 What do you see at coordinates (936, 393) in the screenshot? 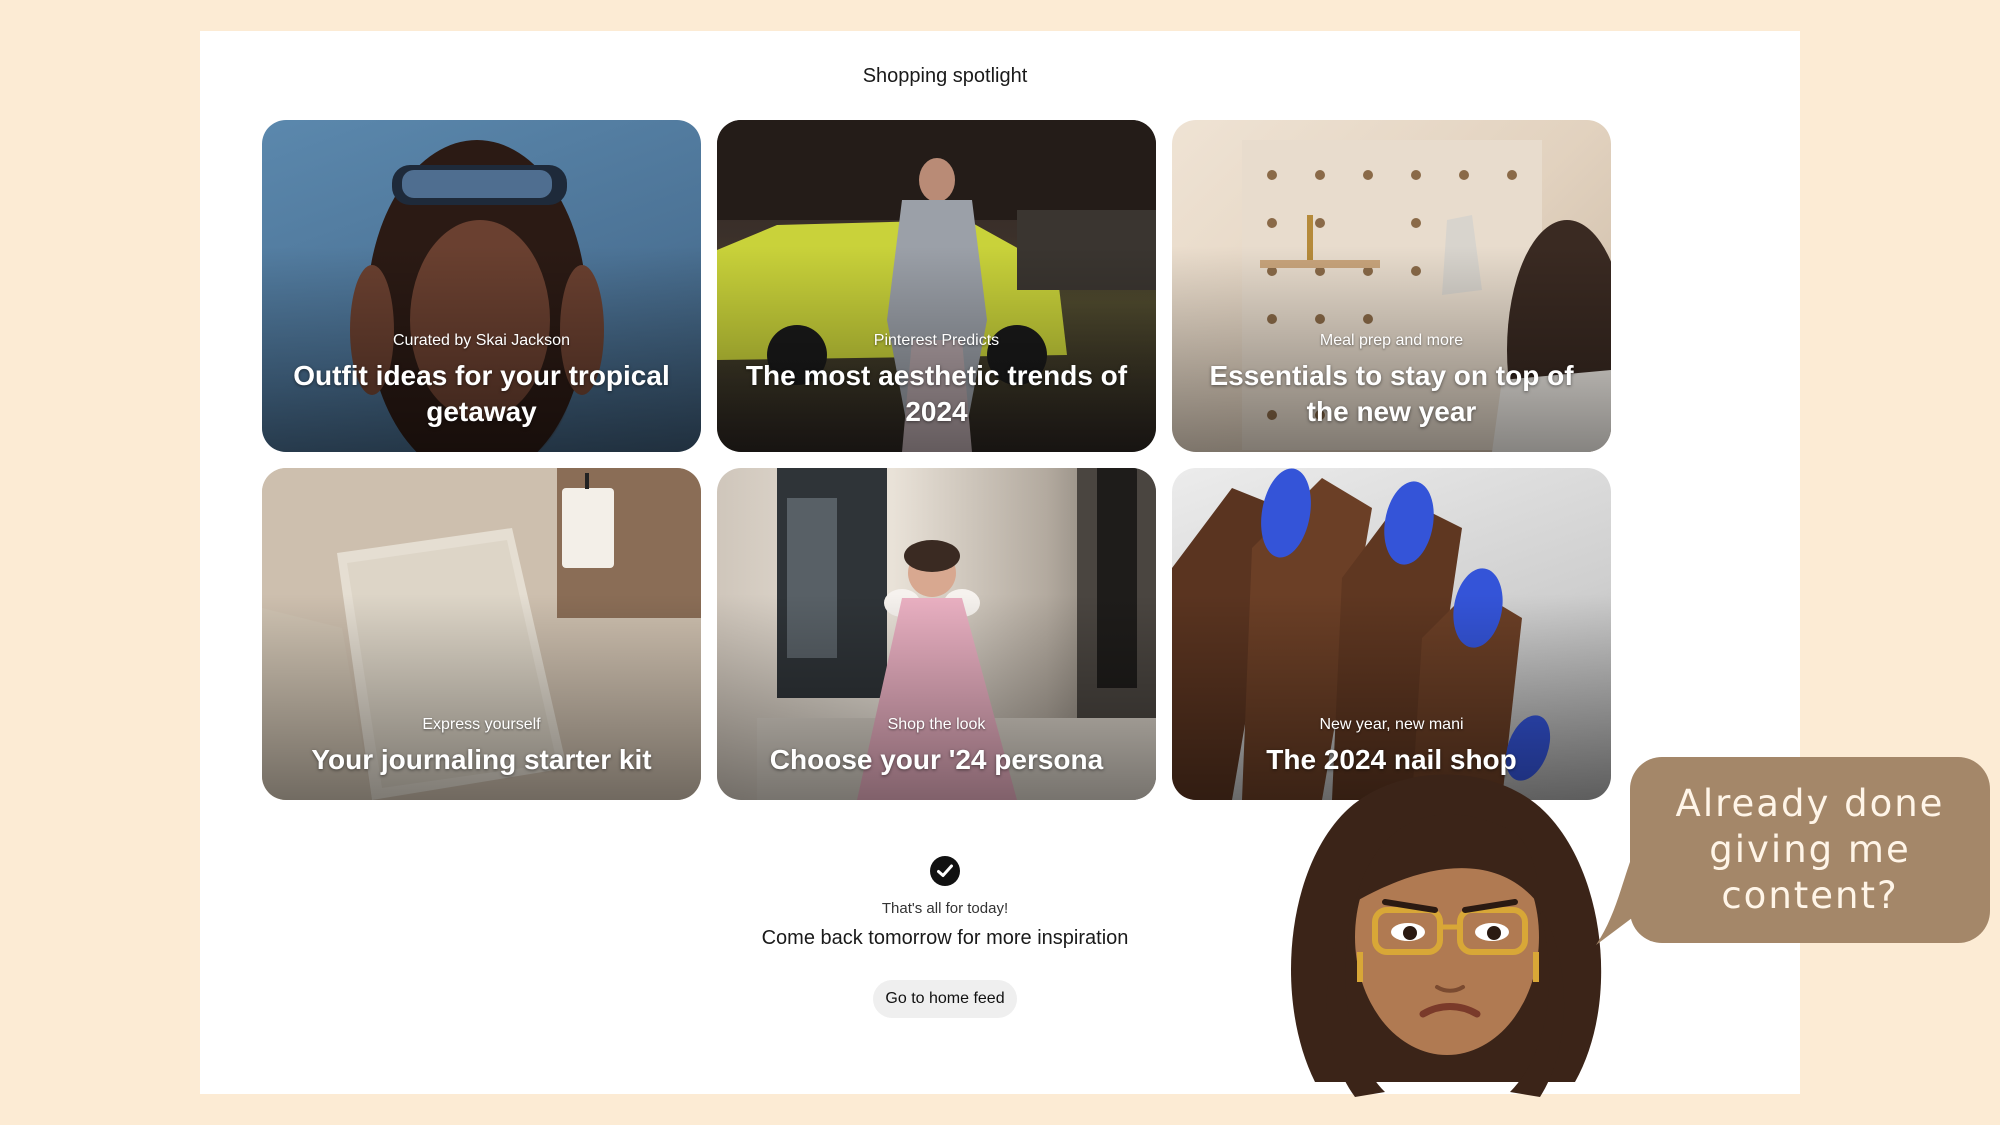
I see `card-heading: The most aesthetic trends of 2024` at bounding box center [936, 393].